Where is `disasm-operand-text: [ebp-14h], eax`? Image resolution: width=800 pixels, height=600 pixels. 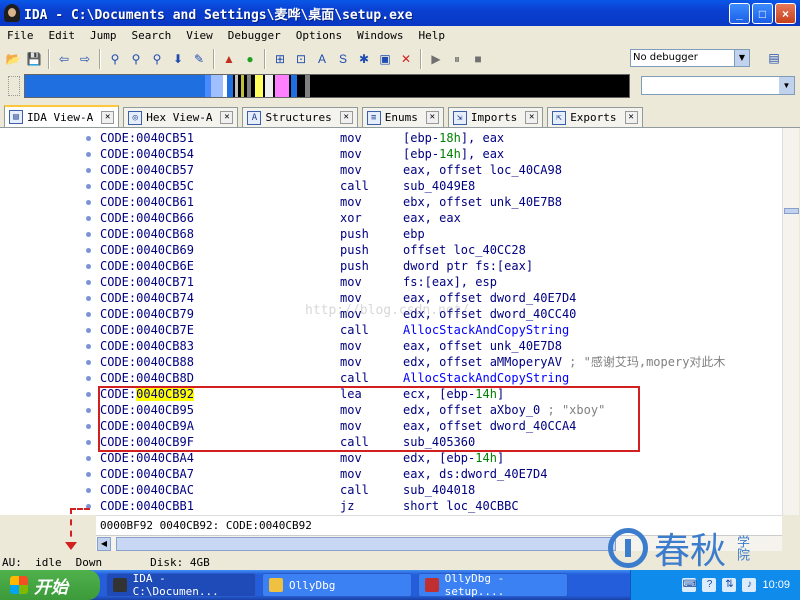
disasm-operand-text: [ebp-14h], eax is located at coordinates (453, 154).